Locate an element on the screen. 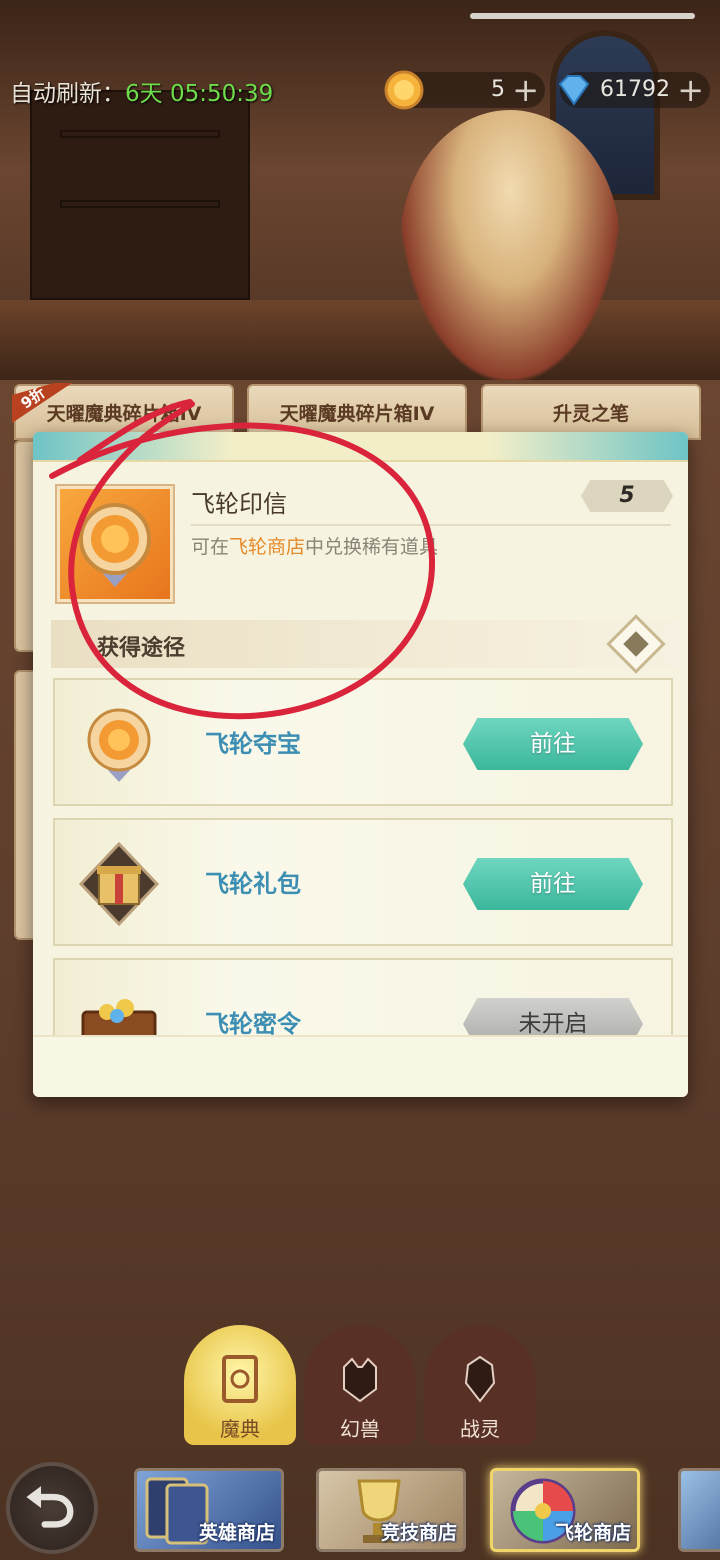 Image resolution: width=720 pixels, height=1560 pixels. back-arrow-icon is located at coordinates (50, 1507).